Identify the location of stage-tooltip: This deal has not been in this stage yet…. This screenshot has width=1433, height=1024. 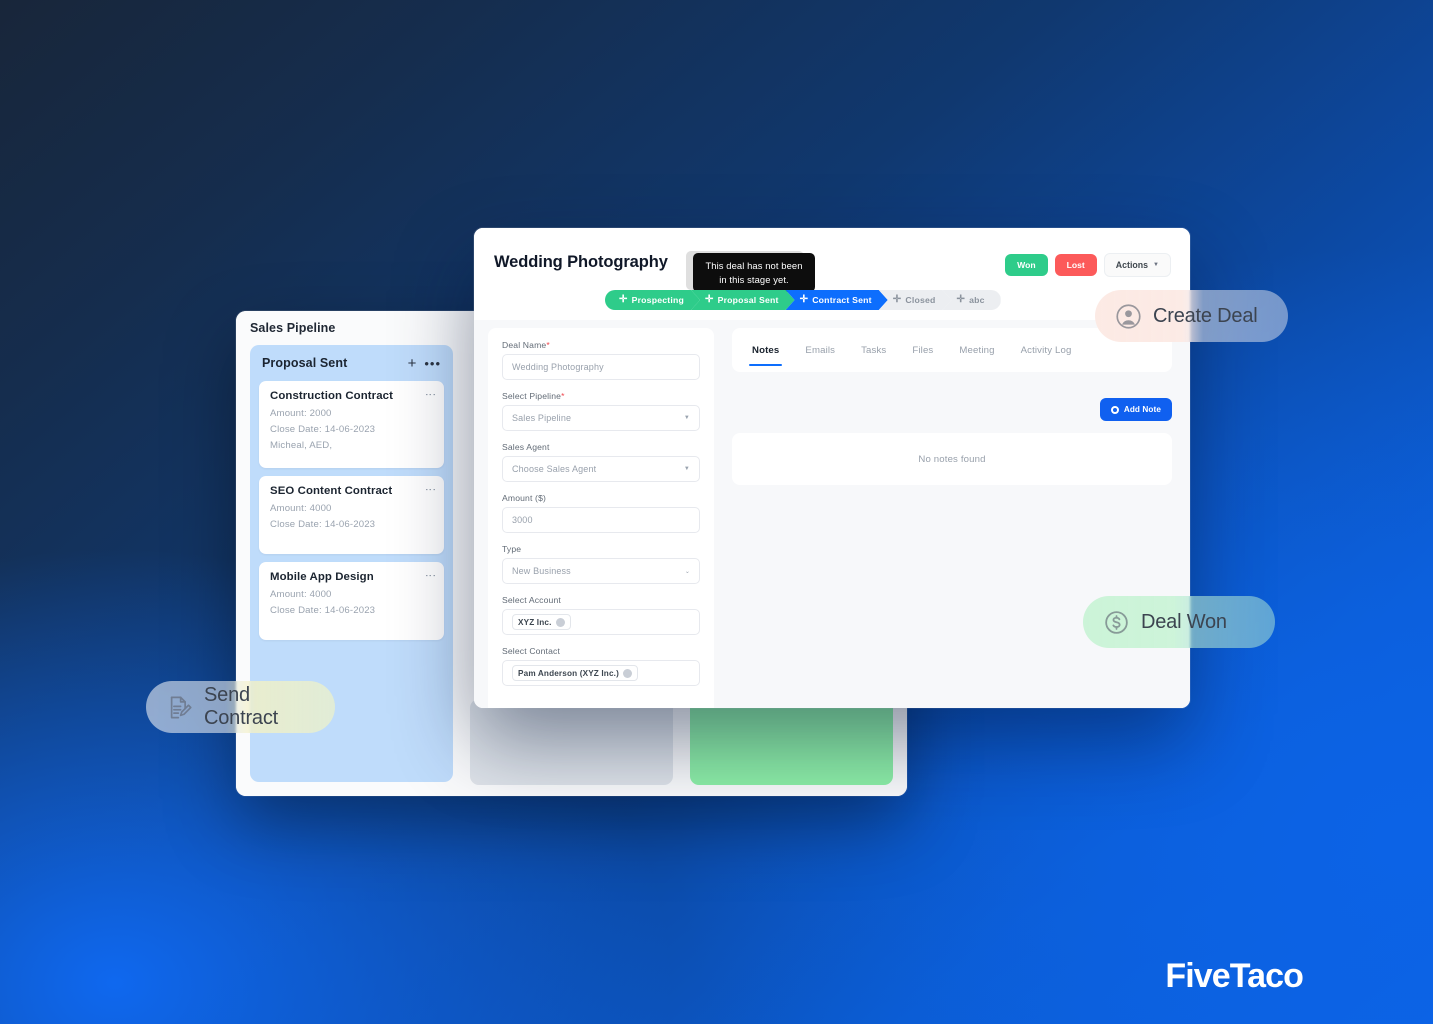
(754, 275).